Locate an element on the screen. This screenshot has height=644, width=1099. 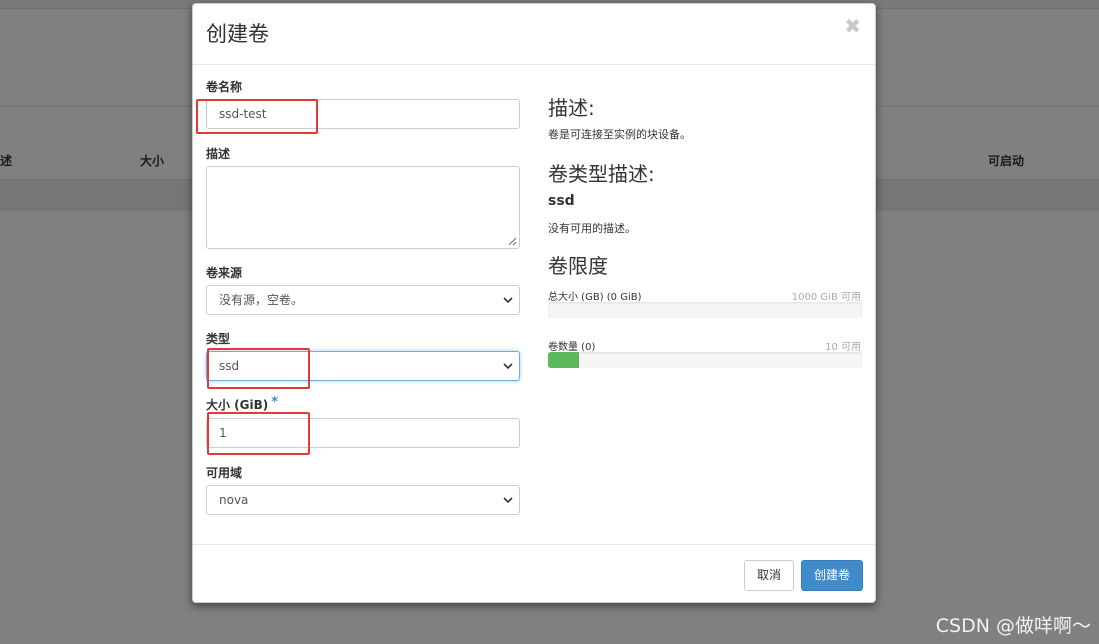
availability-zone-label: 可用域 is located at coordinates (224, 473).